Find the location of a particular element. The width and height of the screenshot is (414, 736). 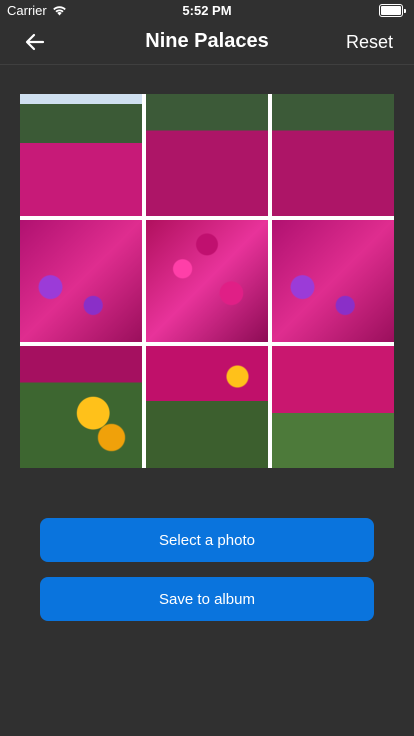

navigation-bar: Nine Palaces Reset is located at coordinates (207, 42).